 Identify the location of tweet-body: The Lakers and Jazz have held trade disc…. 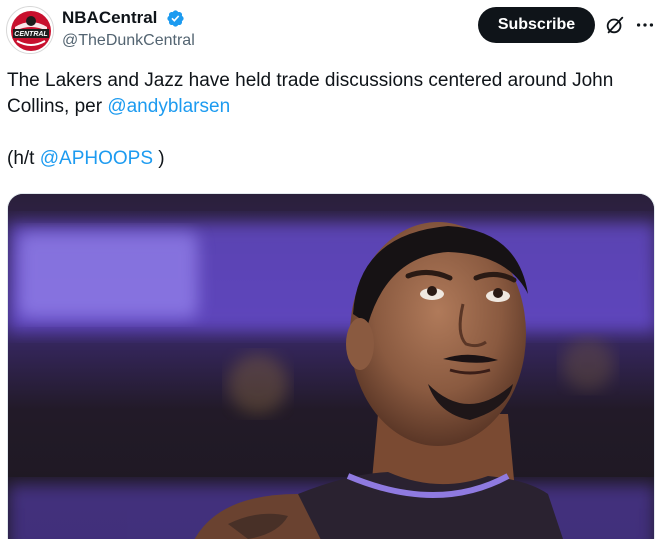
(327, 94).